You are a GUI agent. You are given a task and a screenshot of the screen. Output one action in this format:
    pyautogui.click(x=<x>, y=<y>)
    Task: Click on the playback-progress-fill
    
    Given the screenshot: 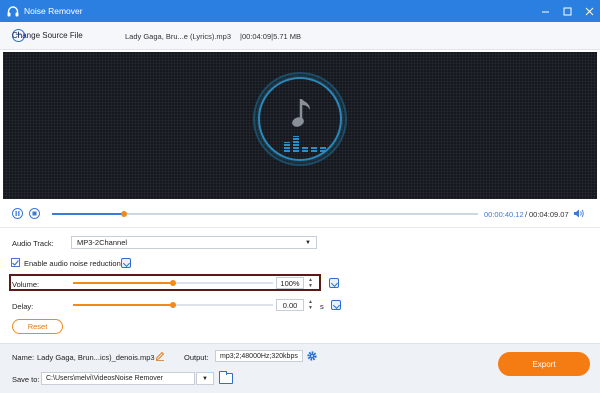 What is the action you would take?
    pyautogui.click(x=88, y=214)
    